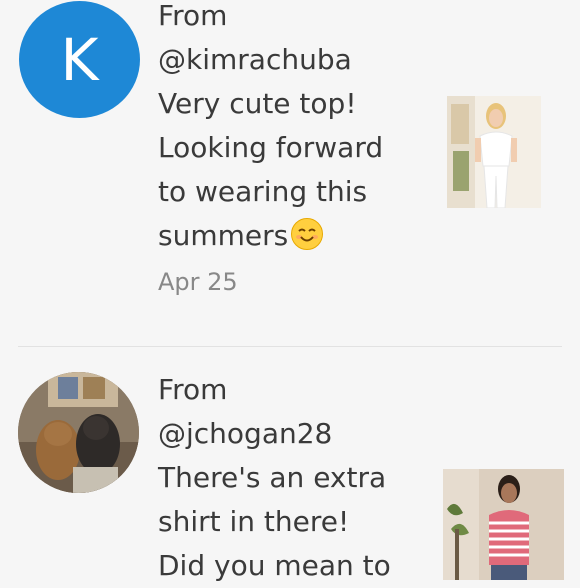 The height and width of the screenshot is (588, 580). I want to click on avatar-letter: K, so click(79, 59).